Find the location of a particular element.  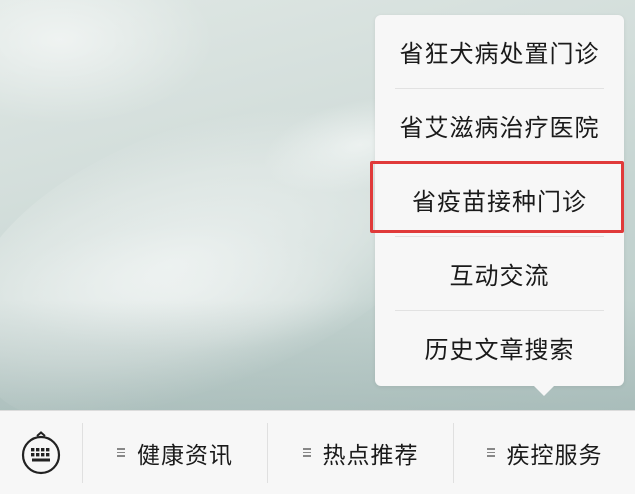

menu-item-label: 互动交流 is located at coordinates (499, 276).